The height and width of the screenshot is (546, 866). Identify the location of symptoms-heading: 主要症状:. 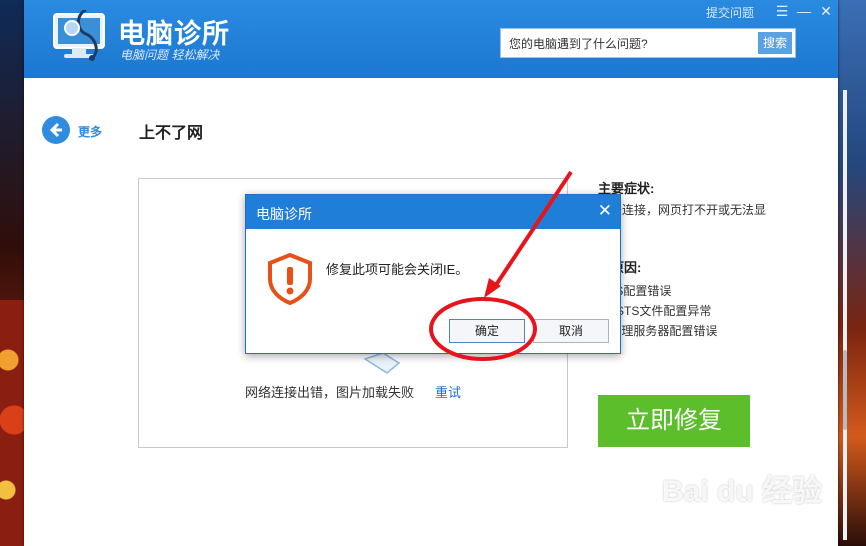
(626, 188).